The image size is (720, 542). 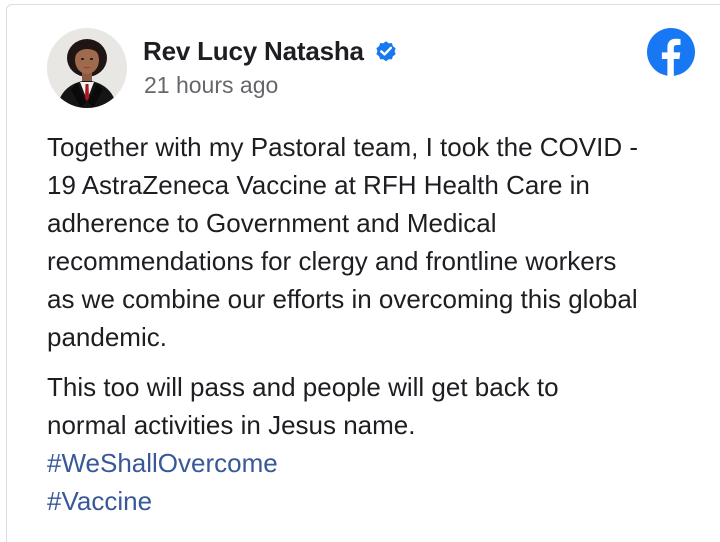 I want to click on author-name: Rev Lucy Natasha, so click(x=253, y=51).